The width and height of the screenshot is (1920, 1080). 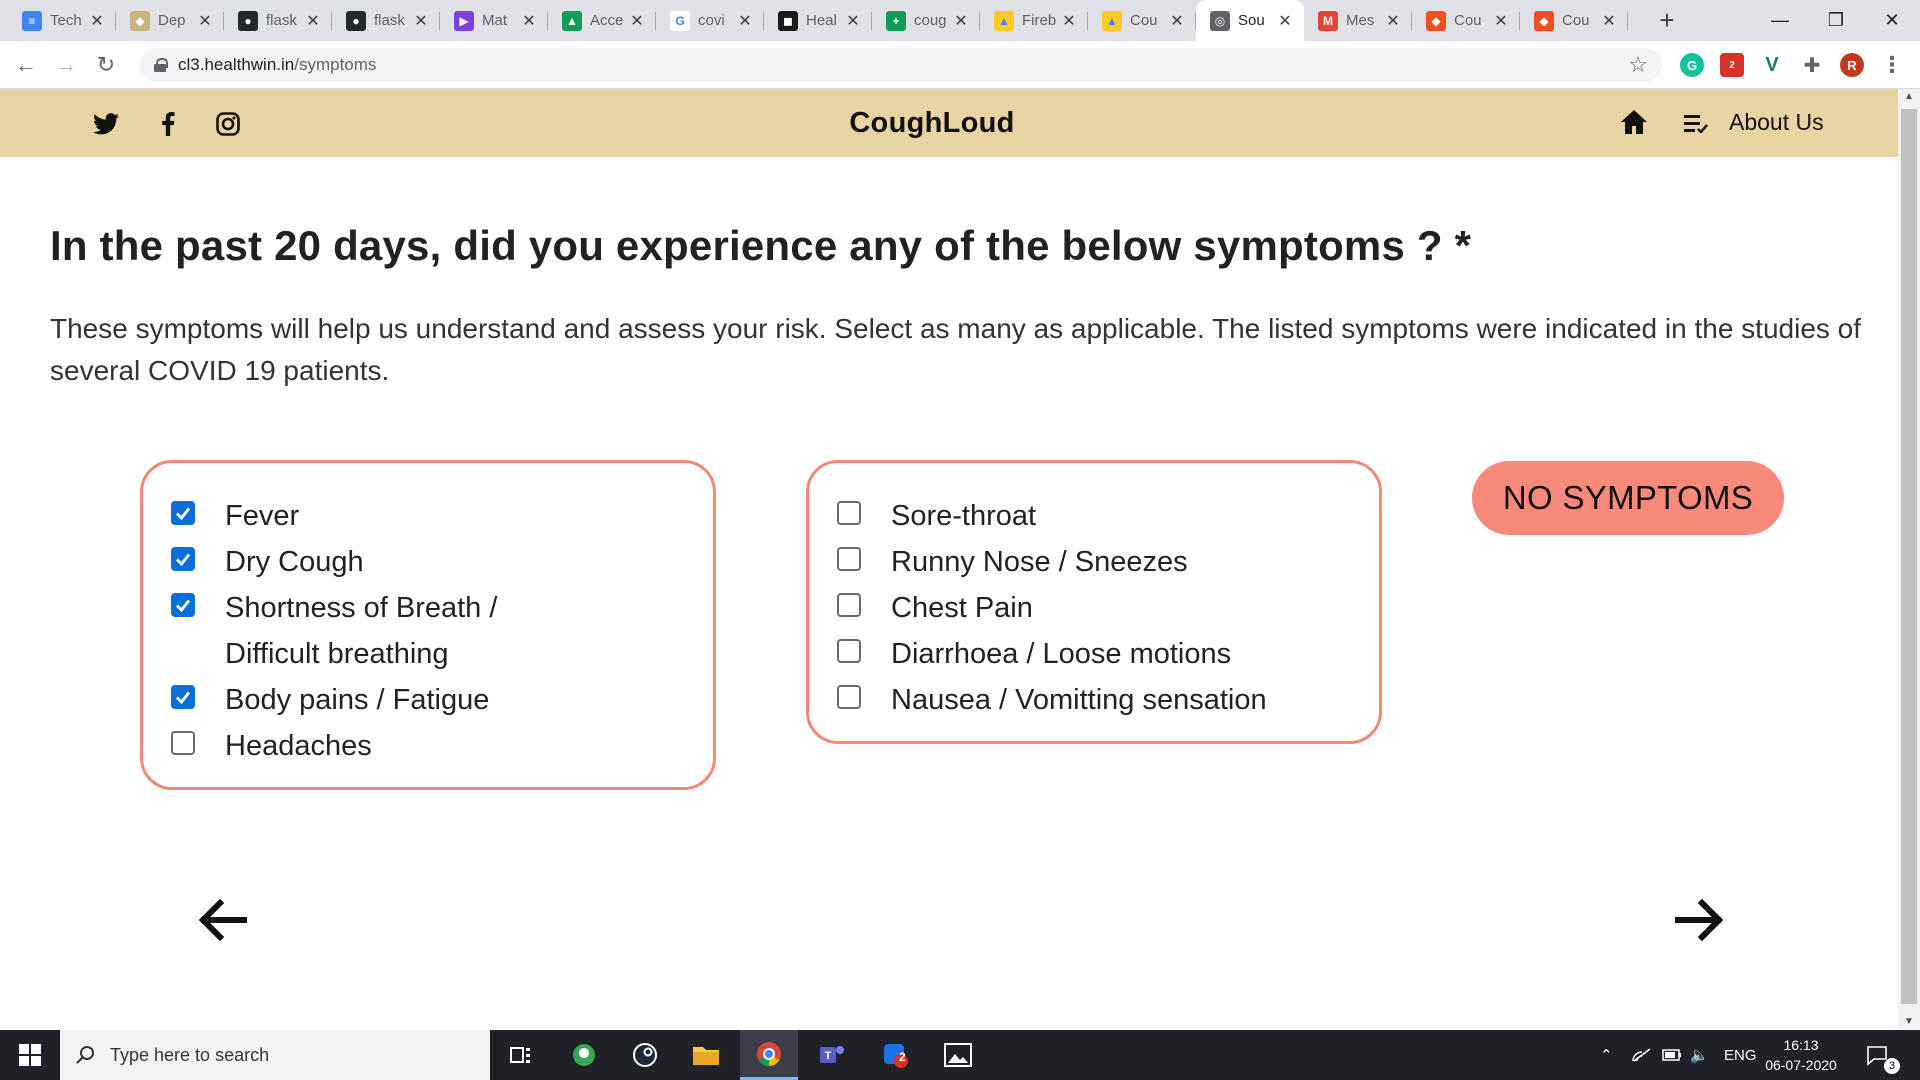 What do you see at coordinates (769, 1055) in the screenshot?
I see `chrome-taskbar-icon` at bounding box center [769, 1055].